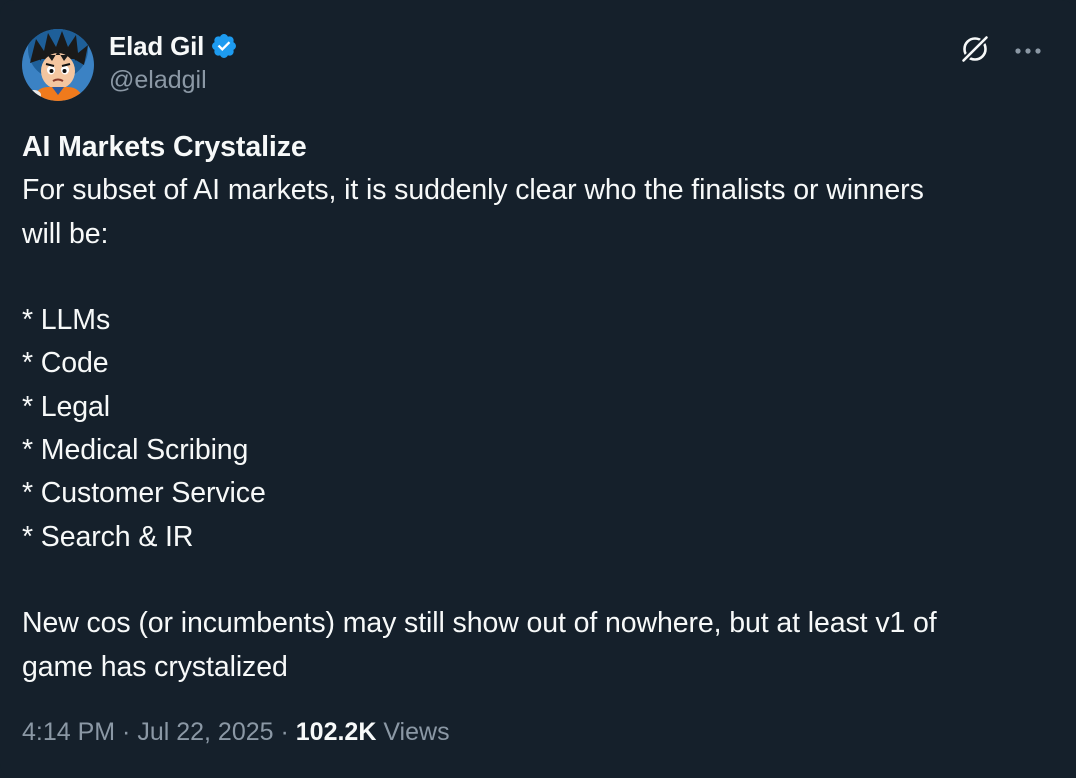 Image resolution: width=1076 pixels, height=778 pixels. What do you see at coordinates (975, 51) in the screenshot?
I see `grok-icon` at bounding box center [975, 51].